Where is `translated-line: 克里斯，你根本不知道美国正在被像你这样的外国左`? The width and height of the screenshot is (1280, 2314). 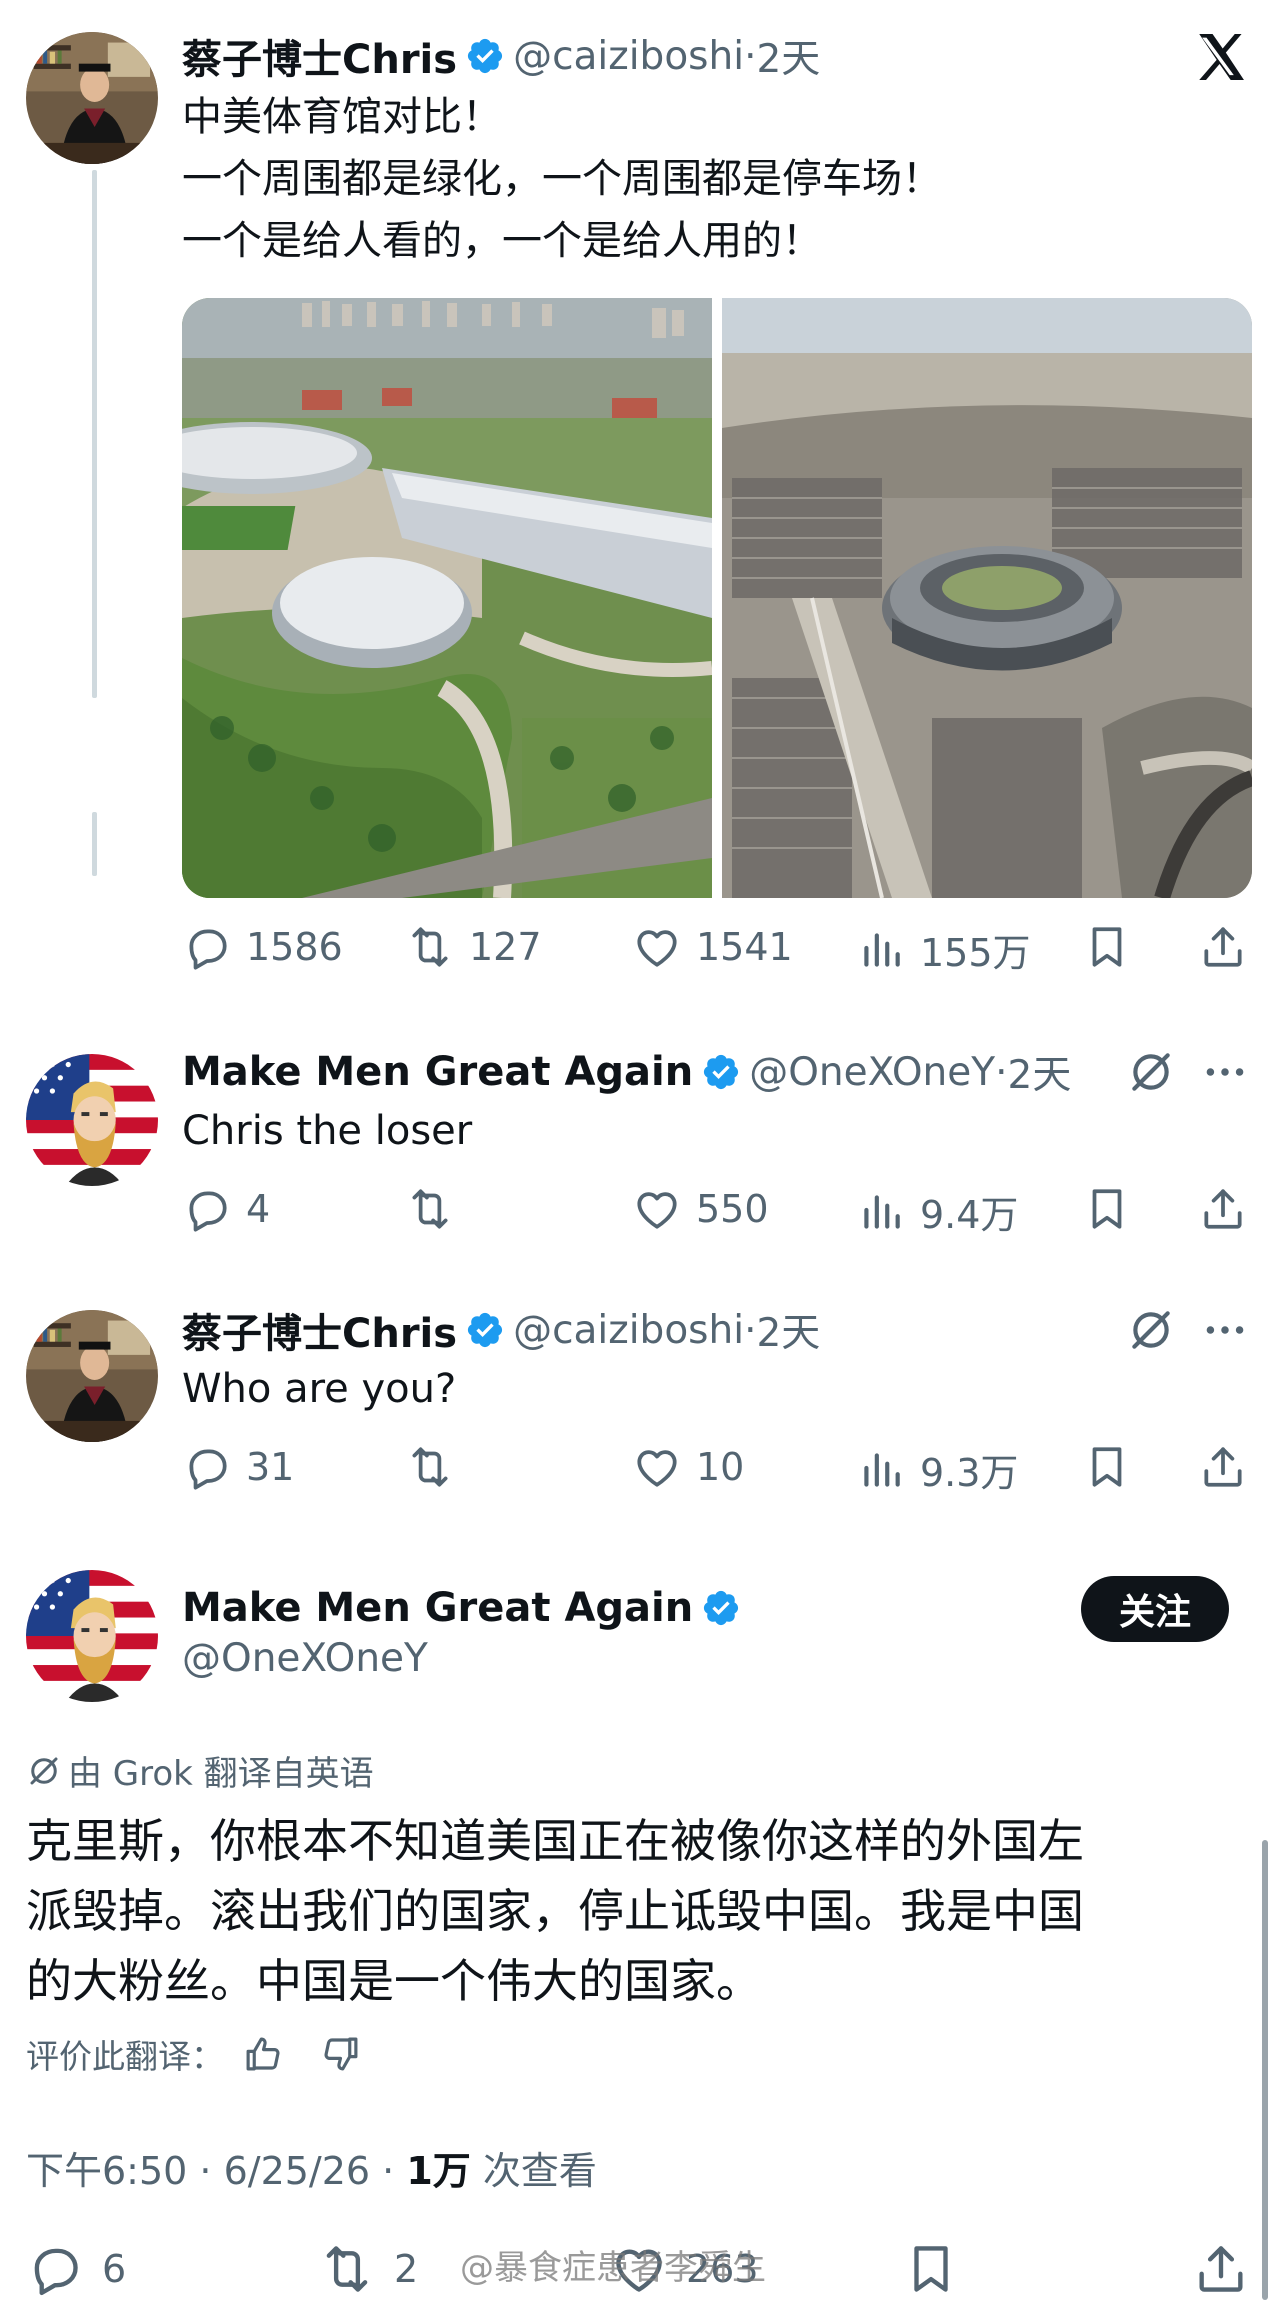
translated-line: 克里斯，你根本不知道美国正在被像你这样的外国左 is located at coordinates (555, 1841).